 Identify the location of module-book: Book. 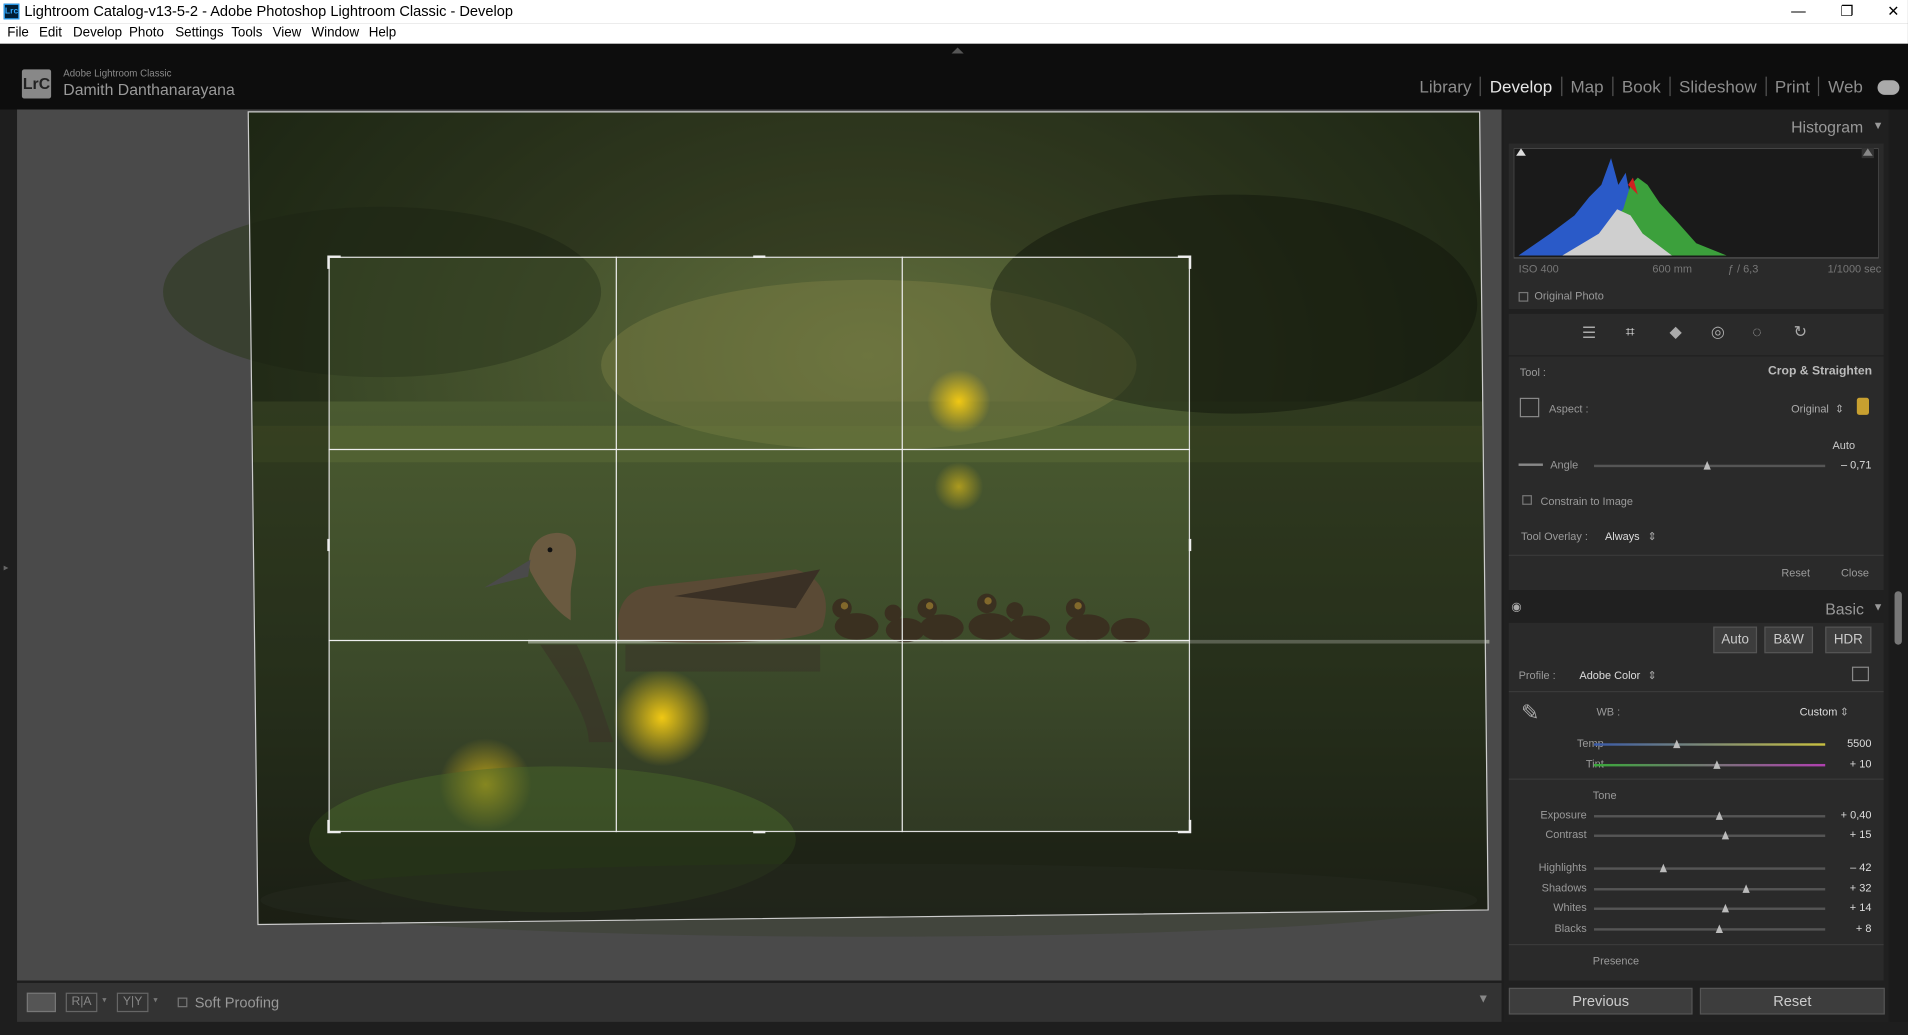
(1642, 86).